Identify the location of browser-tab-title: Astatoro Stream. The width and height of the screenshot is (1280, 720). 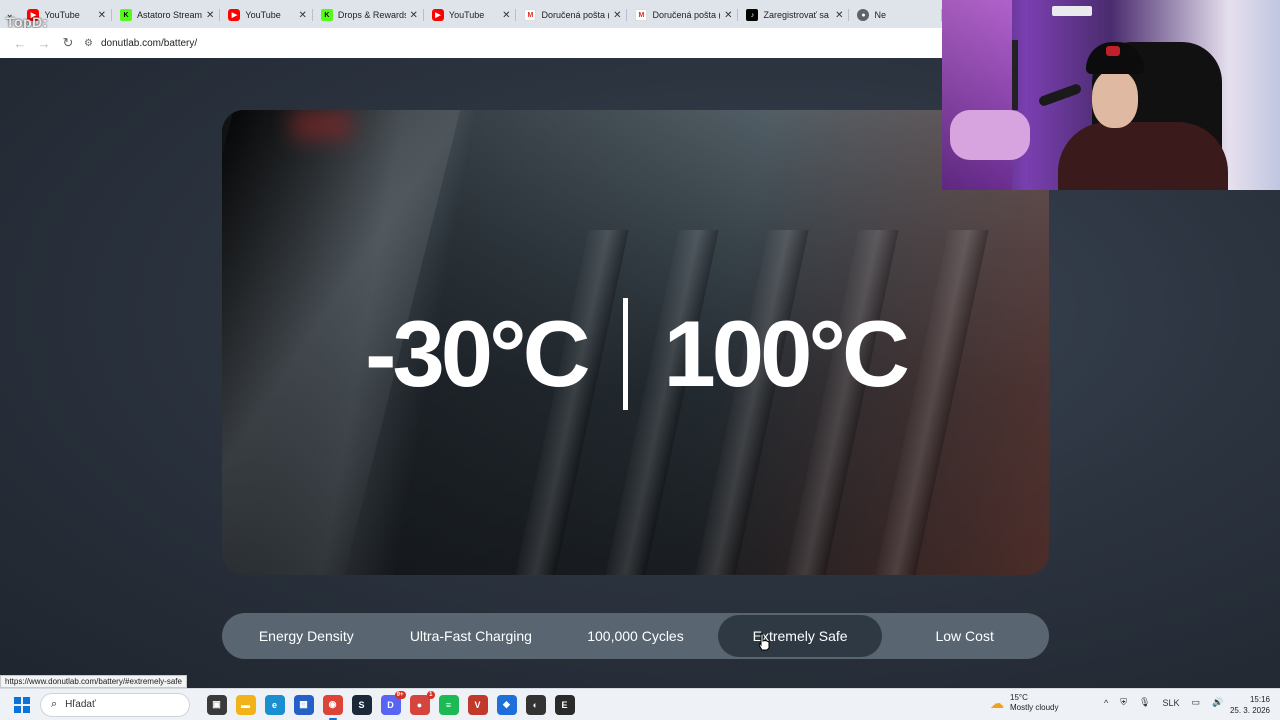
(169, 15).